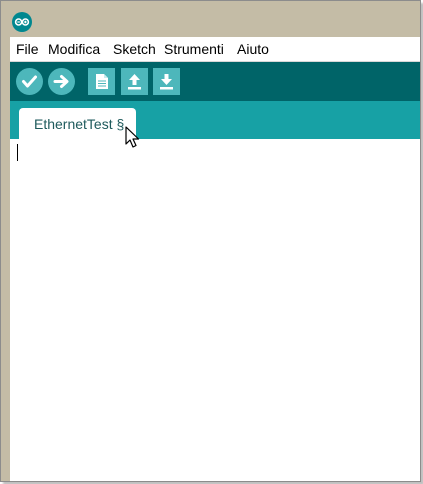 This screenshot has height=484, width=423. I want to click on upload-arrow-icon, so click(61, 81).